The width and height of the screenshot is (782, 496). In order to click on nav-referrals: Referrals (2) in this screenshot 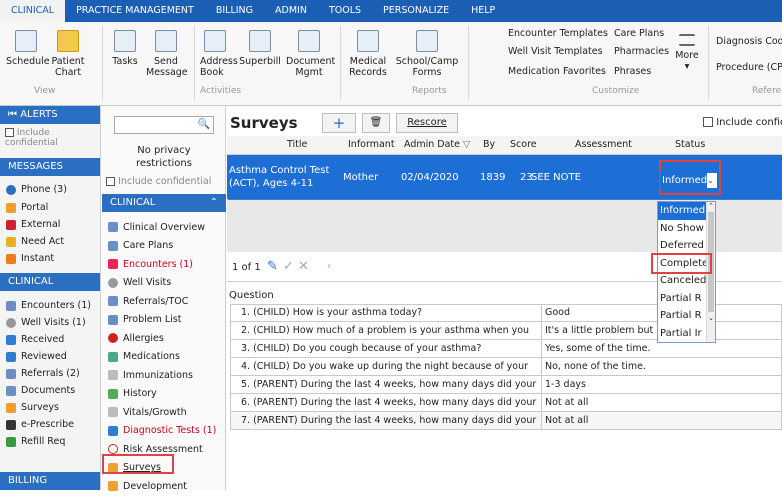, I will do `click(50, 373)`.